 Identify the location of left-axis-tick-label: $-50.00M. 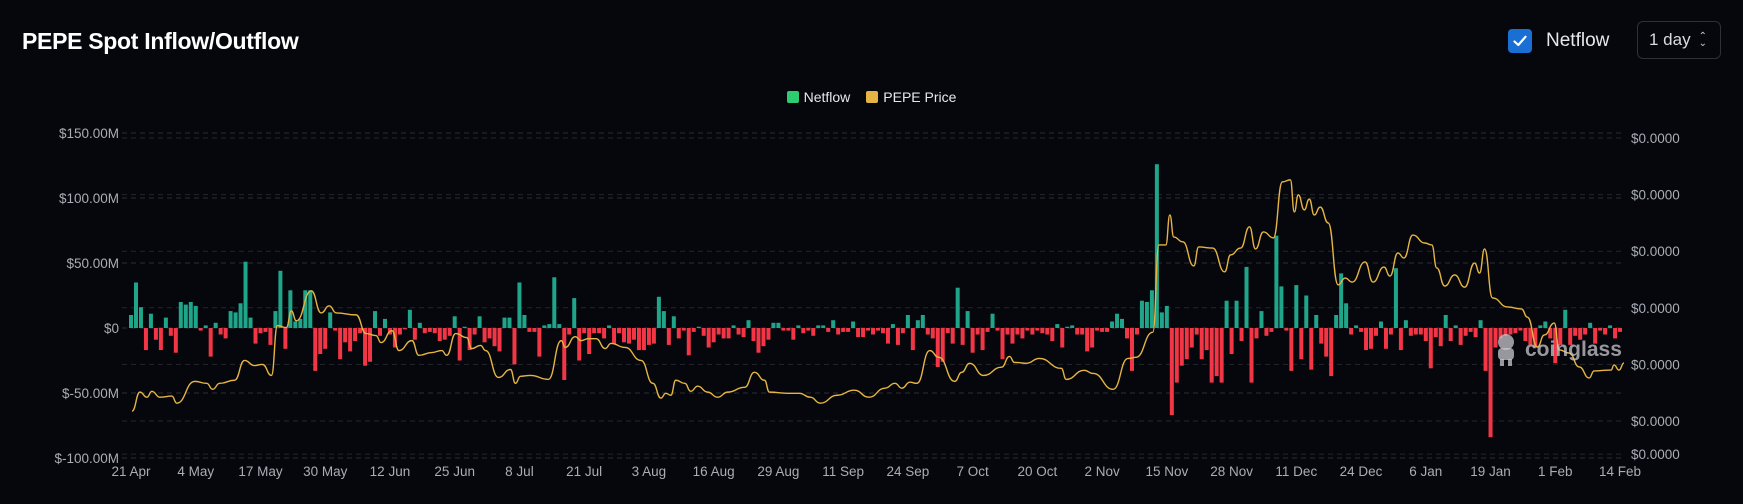
(90, 393).